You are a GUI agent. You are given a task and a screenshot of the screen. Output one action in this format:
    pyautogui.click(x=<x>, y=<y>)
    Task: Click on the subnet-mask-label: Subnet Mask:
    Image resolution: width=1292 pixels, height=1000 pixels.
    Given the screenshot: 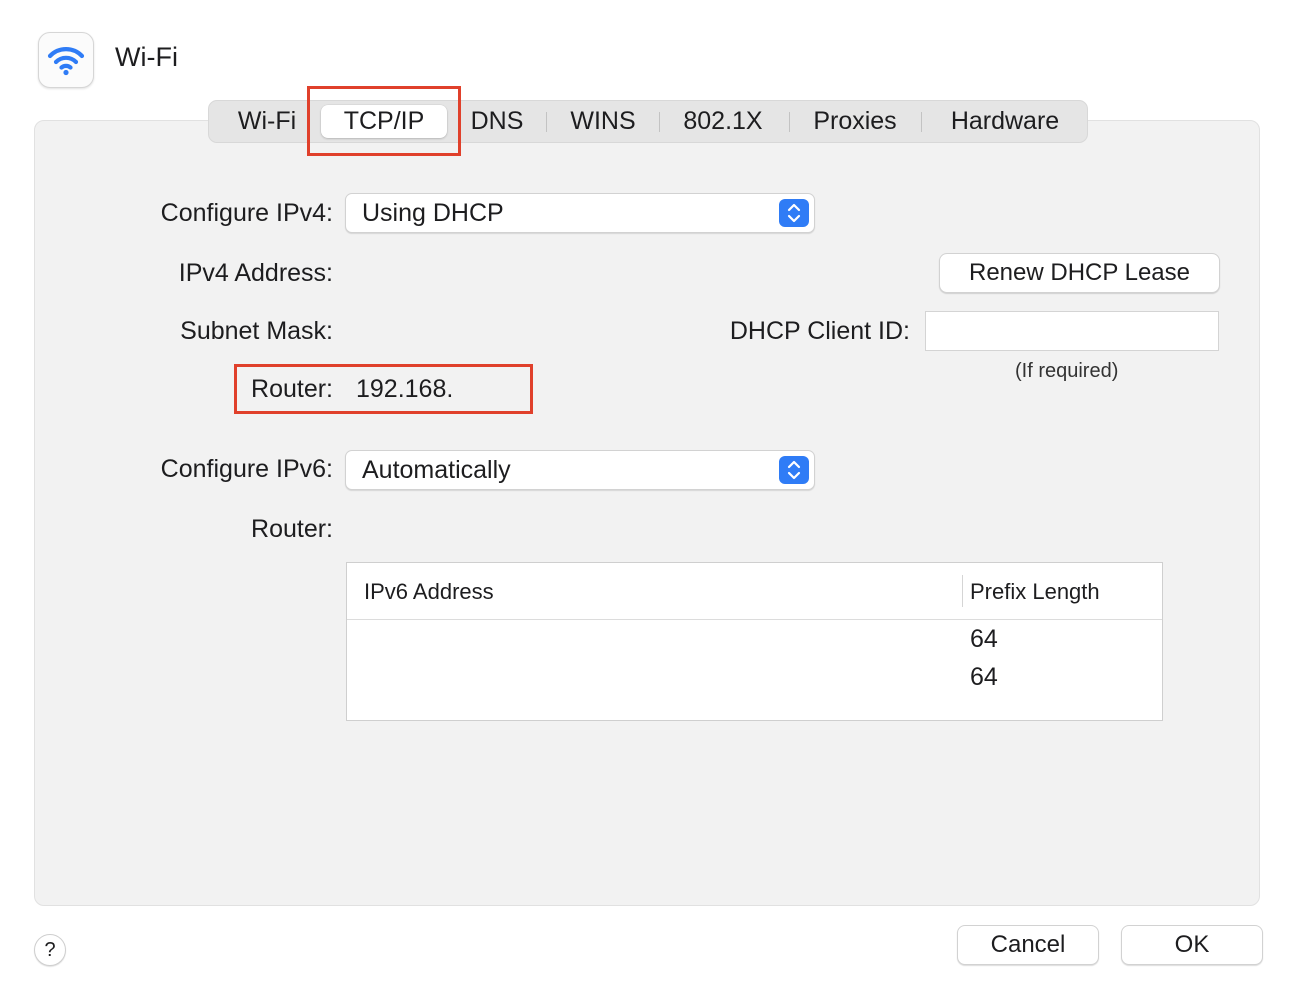 What is the action you would take?
    pyautogui.click(x=256, y=331)
    